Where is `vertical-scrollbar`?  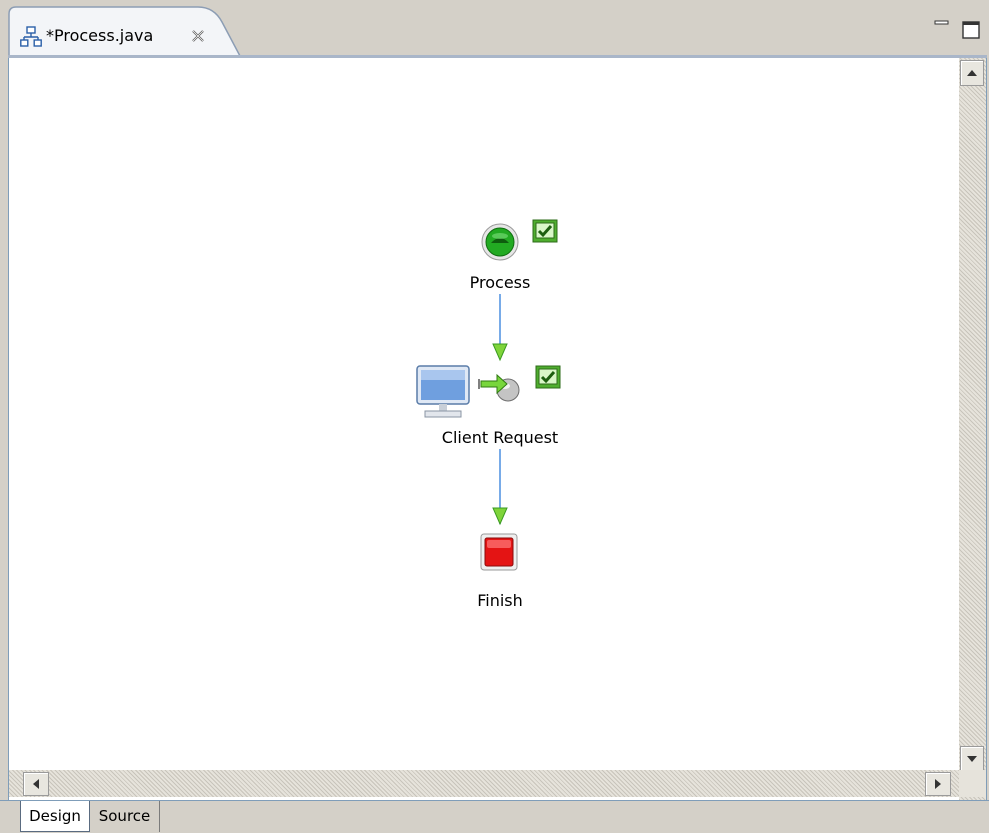
vertical-scrollbar is located at coordinates (972, 429).